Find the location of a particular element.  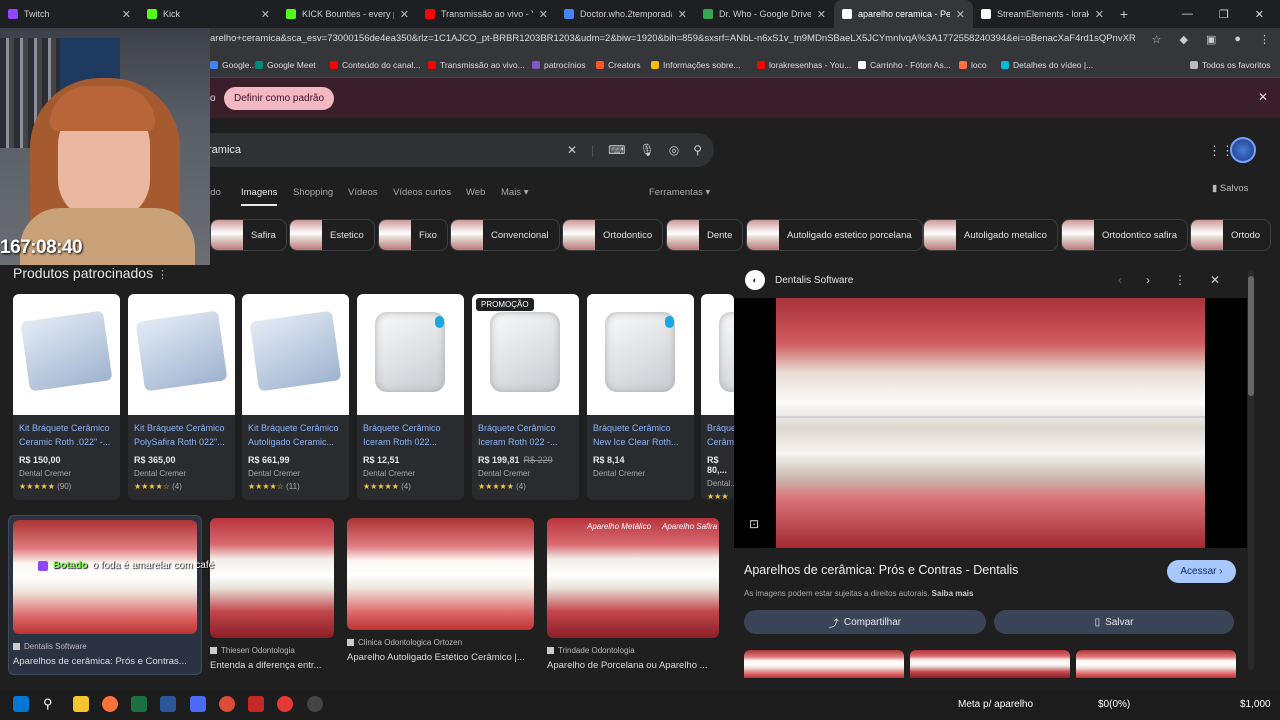

word-icon is located at coordinates (168, 704).